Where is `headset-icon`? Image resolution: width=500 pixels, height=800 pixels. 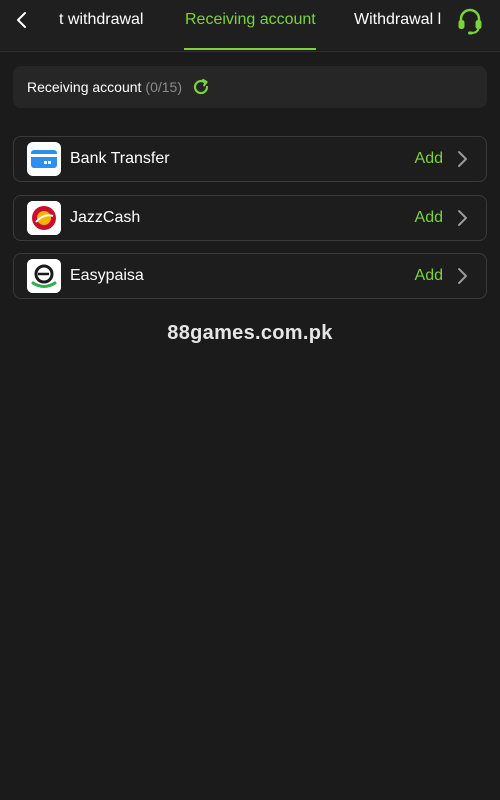 headset-icon is located at coordinates (470, 21).